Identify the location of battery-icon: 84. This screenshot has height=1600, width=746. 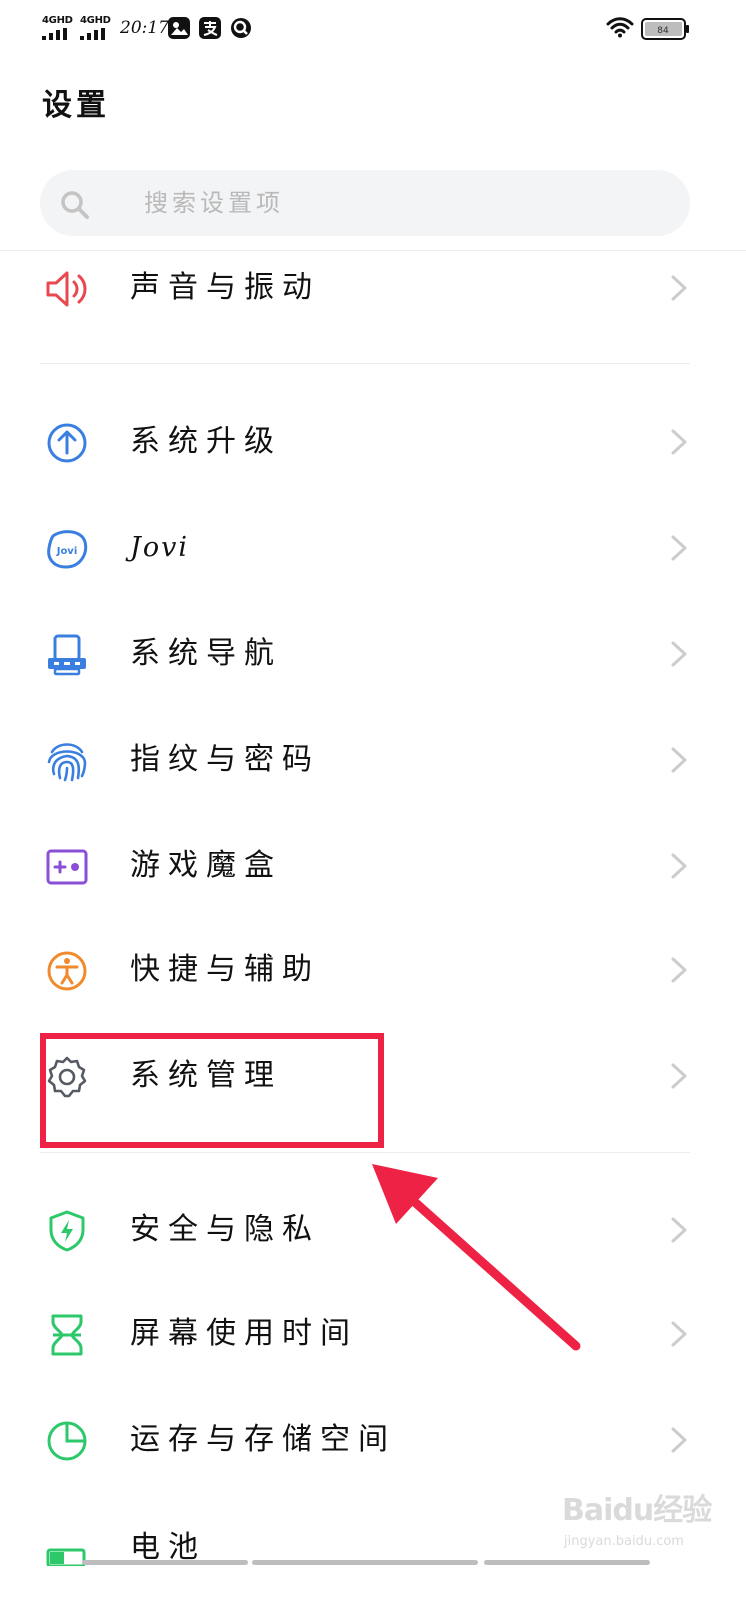
(665, 29).